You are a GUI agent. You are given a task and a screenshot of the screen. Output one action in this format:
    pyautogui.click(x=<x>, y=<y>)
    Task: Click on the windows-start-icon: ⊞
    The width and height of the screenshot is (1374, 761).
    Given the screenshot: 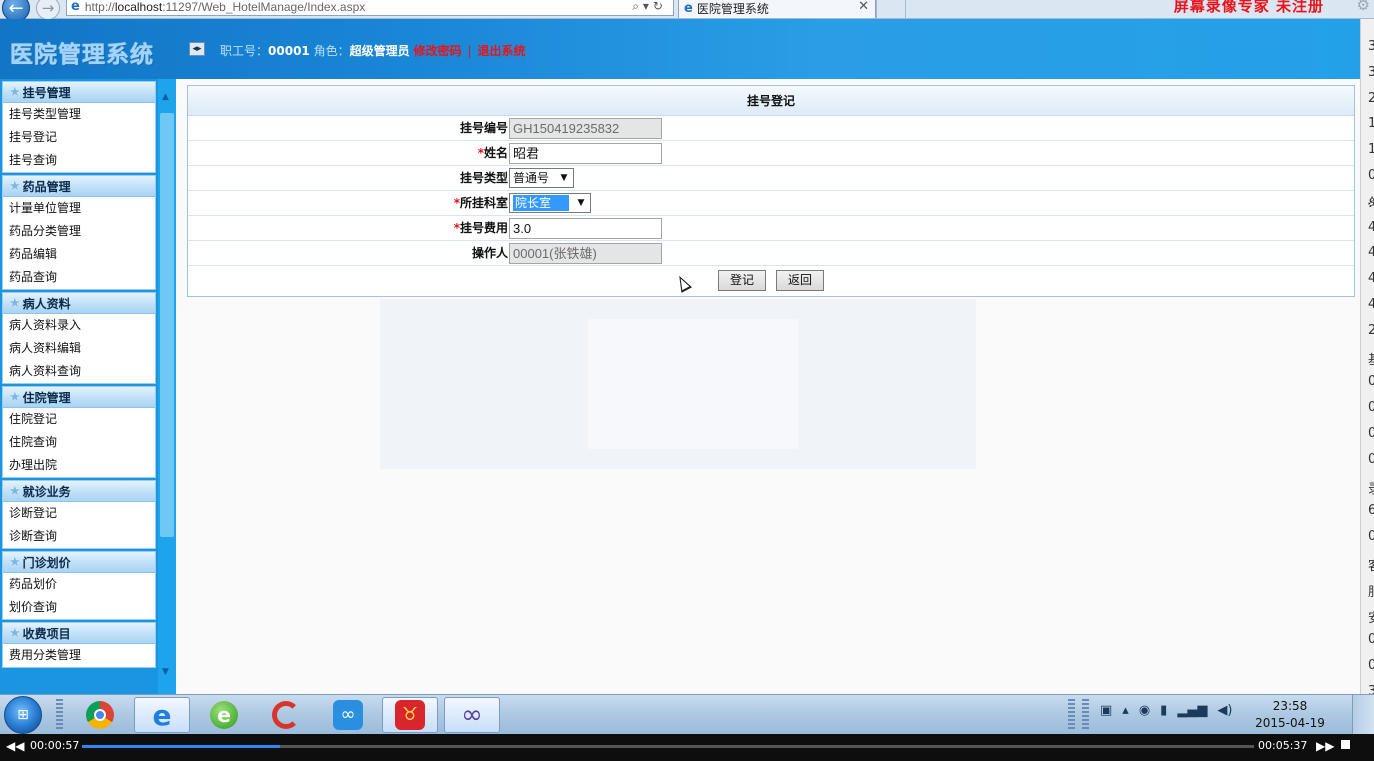 What is the action you would take?
    pyautogui.click(x=23, y=715)
    